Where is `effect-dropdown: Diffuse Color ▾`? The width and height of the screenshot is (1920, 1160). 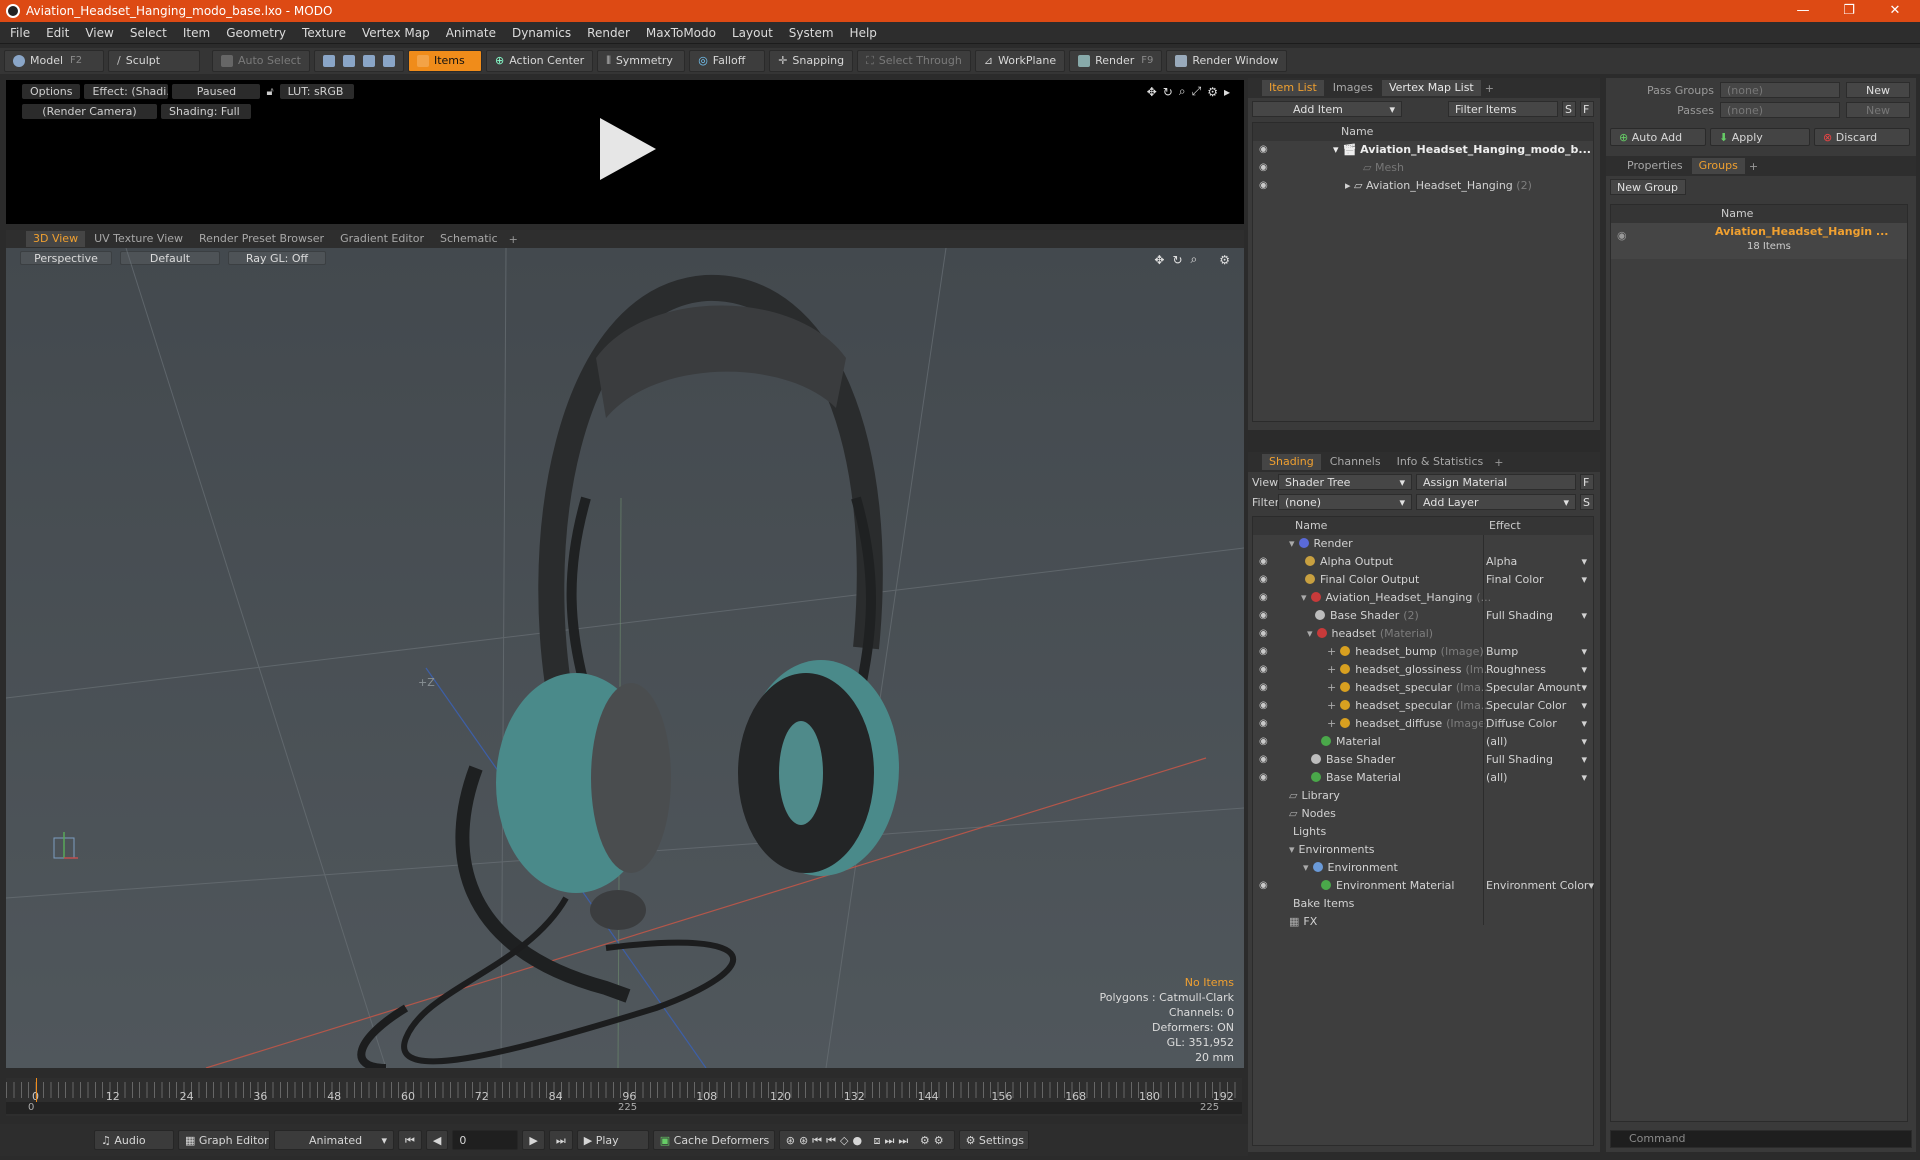 effect-dropdown: Diffuse Color ▾ is located at coordinates (1538, 724).